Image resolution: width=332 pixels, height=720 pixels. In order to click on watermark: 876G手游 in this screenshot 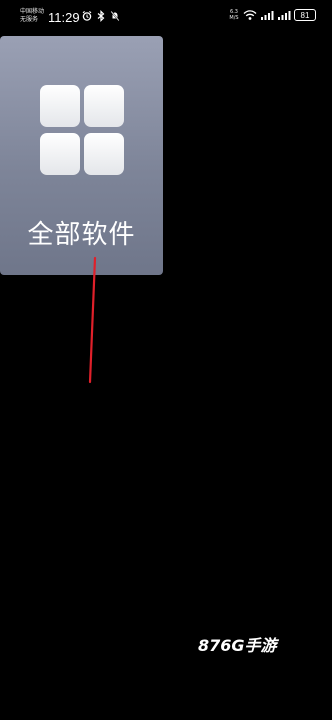, I will do `click(237, 645)`.